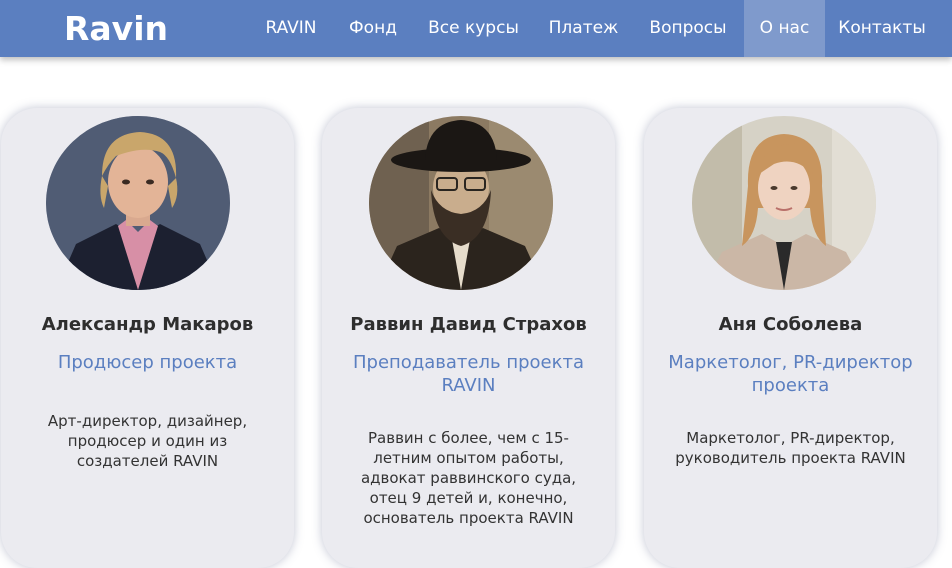 The width and height of the screenshot is (952, 568). What do you see at coordinates (116, 29) in the screenshot?
I see `ravin-logo: Ravin` at bounding box center [116, 29].